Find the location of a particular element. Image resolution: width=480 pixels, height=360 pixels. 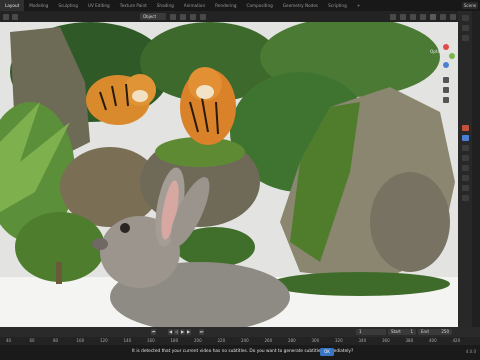

ruler-tick-label: 380 is located at coordinates (409, 340).